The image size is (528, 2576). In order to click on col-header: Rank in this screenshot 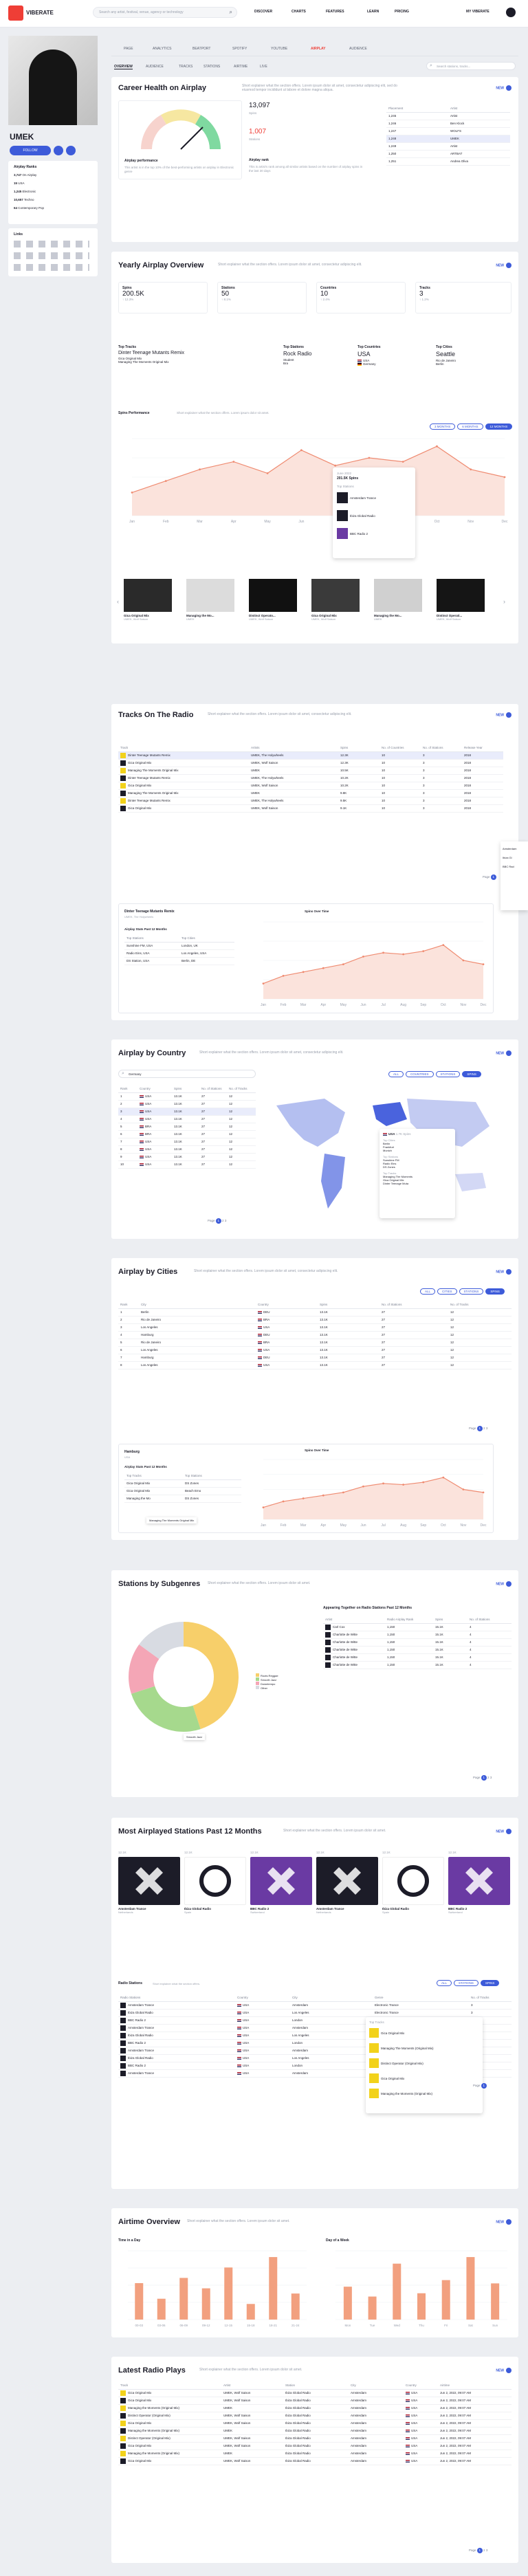, I will do `click(128, 1305)`.